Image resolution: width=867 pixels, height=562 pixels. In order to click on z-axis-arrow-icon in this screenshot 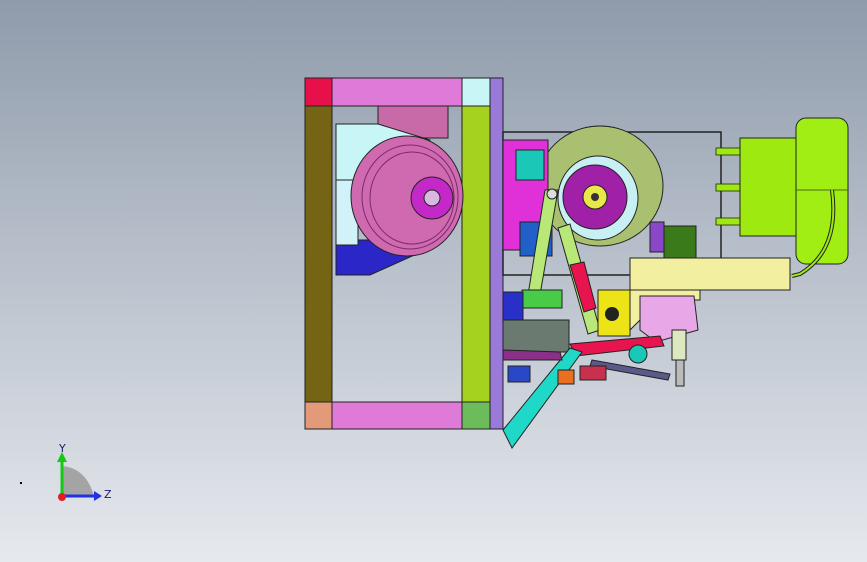, I will do `click(98, 496)`.